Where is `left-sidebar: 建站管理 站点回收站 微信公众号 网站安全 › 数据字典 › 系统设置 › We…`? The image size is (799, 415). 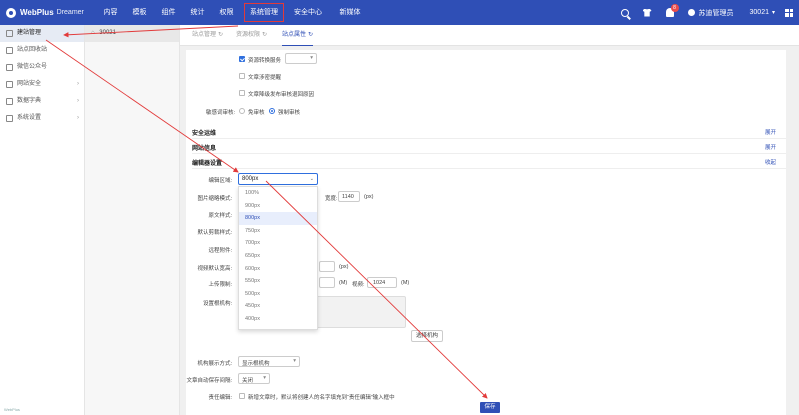
left-sidebar: 建站管理 站点回收站 微信公众号 网站安全 › 数据字典 › 系统设置 › We… is located at coordinates (42, 220).